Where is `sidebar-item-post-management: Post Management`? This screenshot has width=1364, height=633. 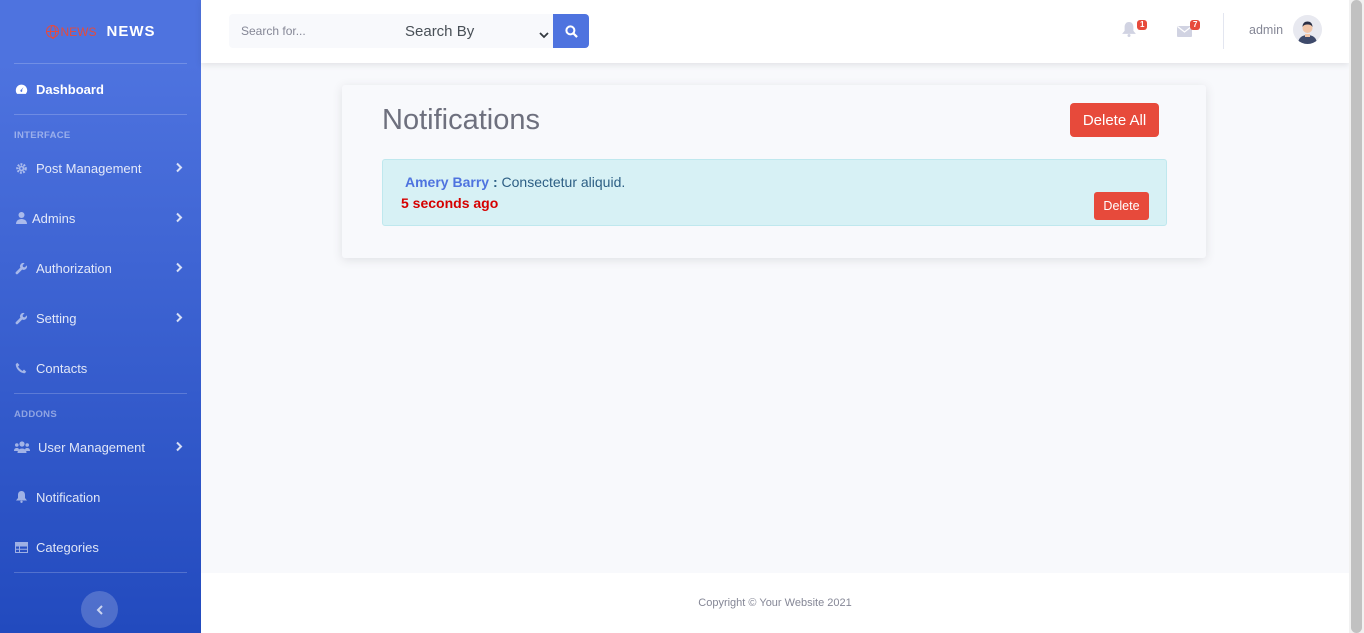
sidebar-item-post-management: Post Management is located at coordinates (100, 168).